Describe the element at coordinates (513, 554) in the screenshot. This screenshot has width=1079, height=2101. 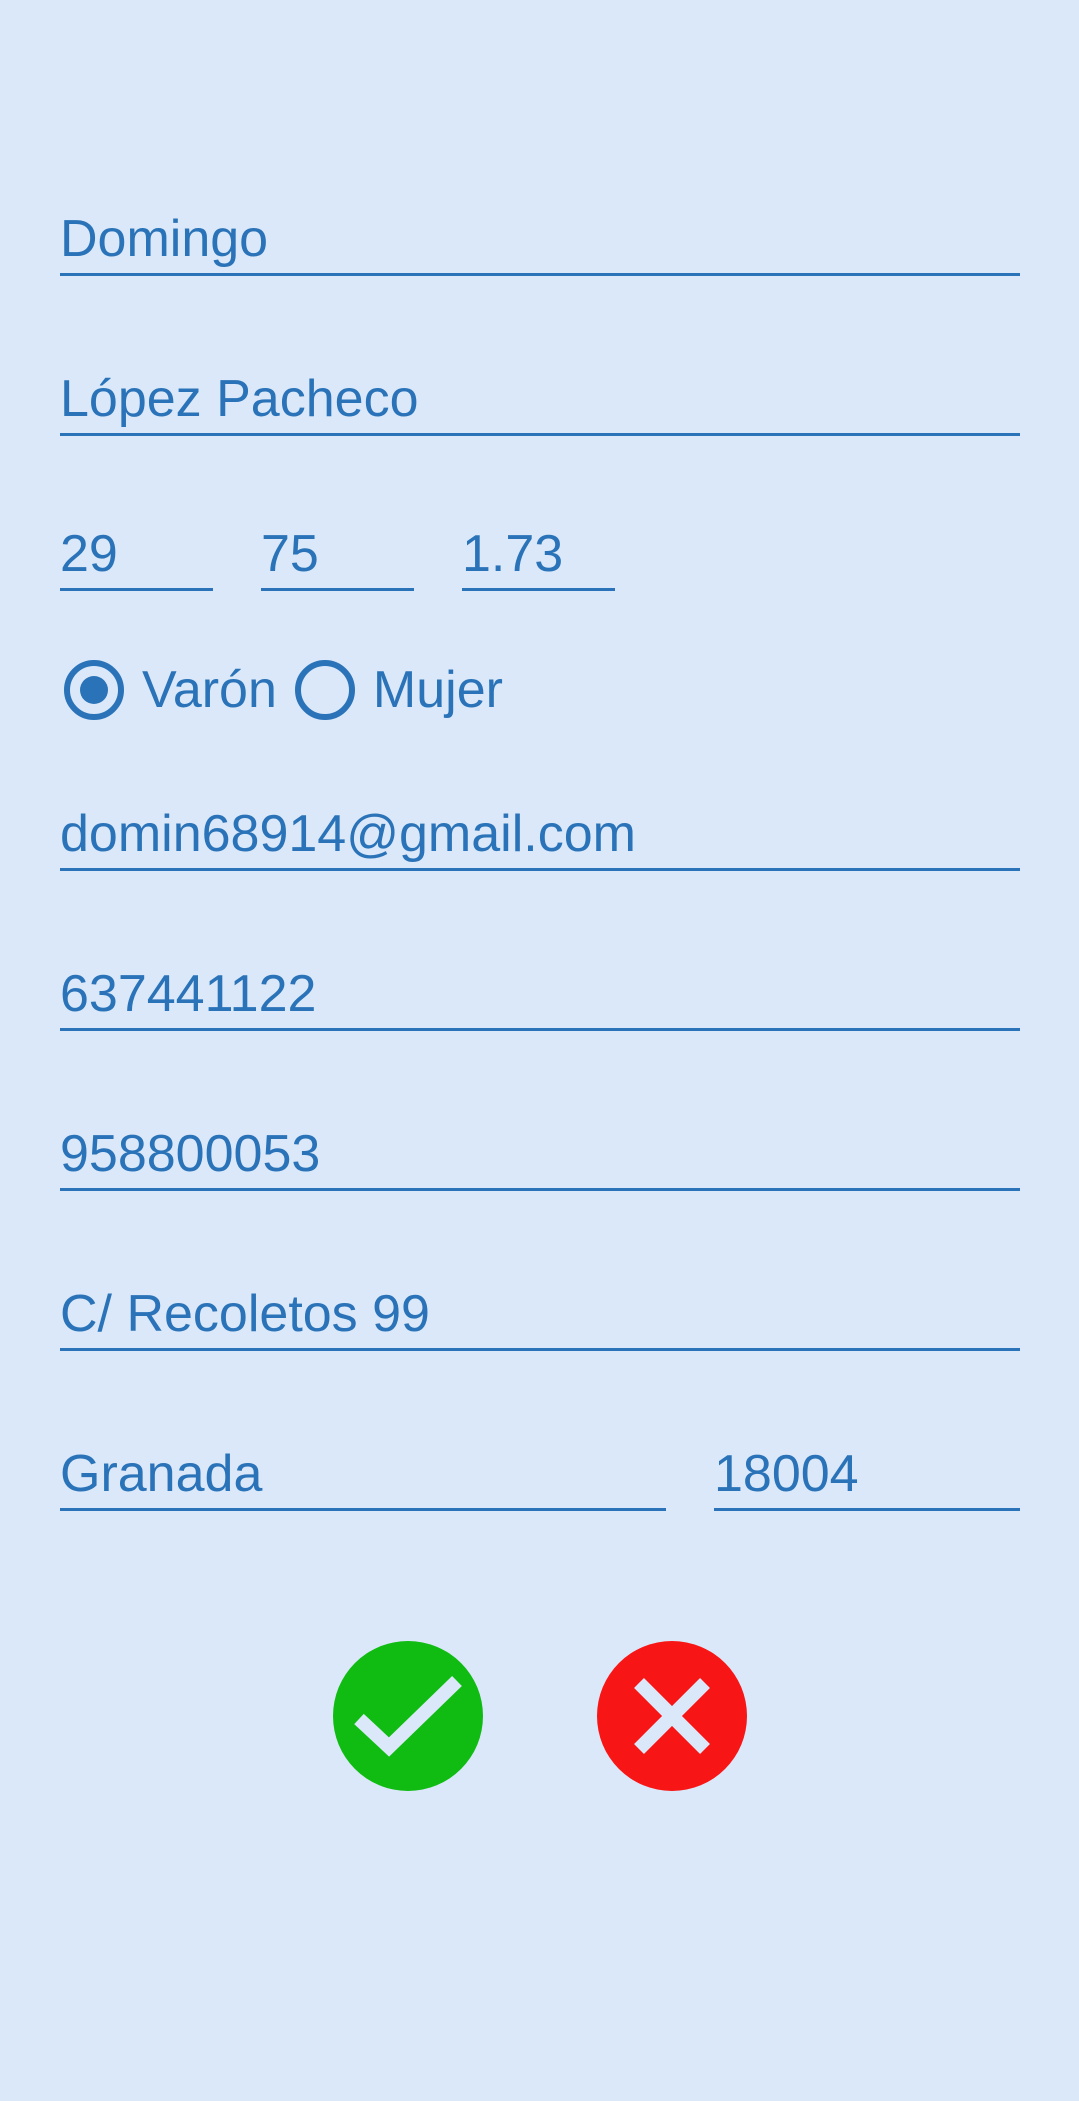
I see `height-value: 1.73` at that location.